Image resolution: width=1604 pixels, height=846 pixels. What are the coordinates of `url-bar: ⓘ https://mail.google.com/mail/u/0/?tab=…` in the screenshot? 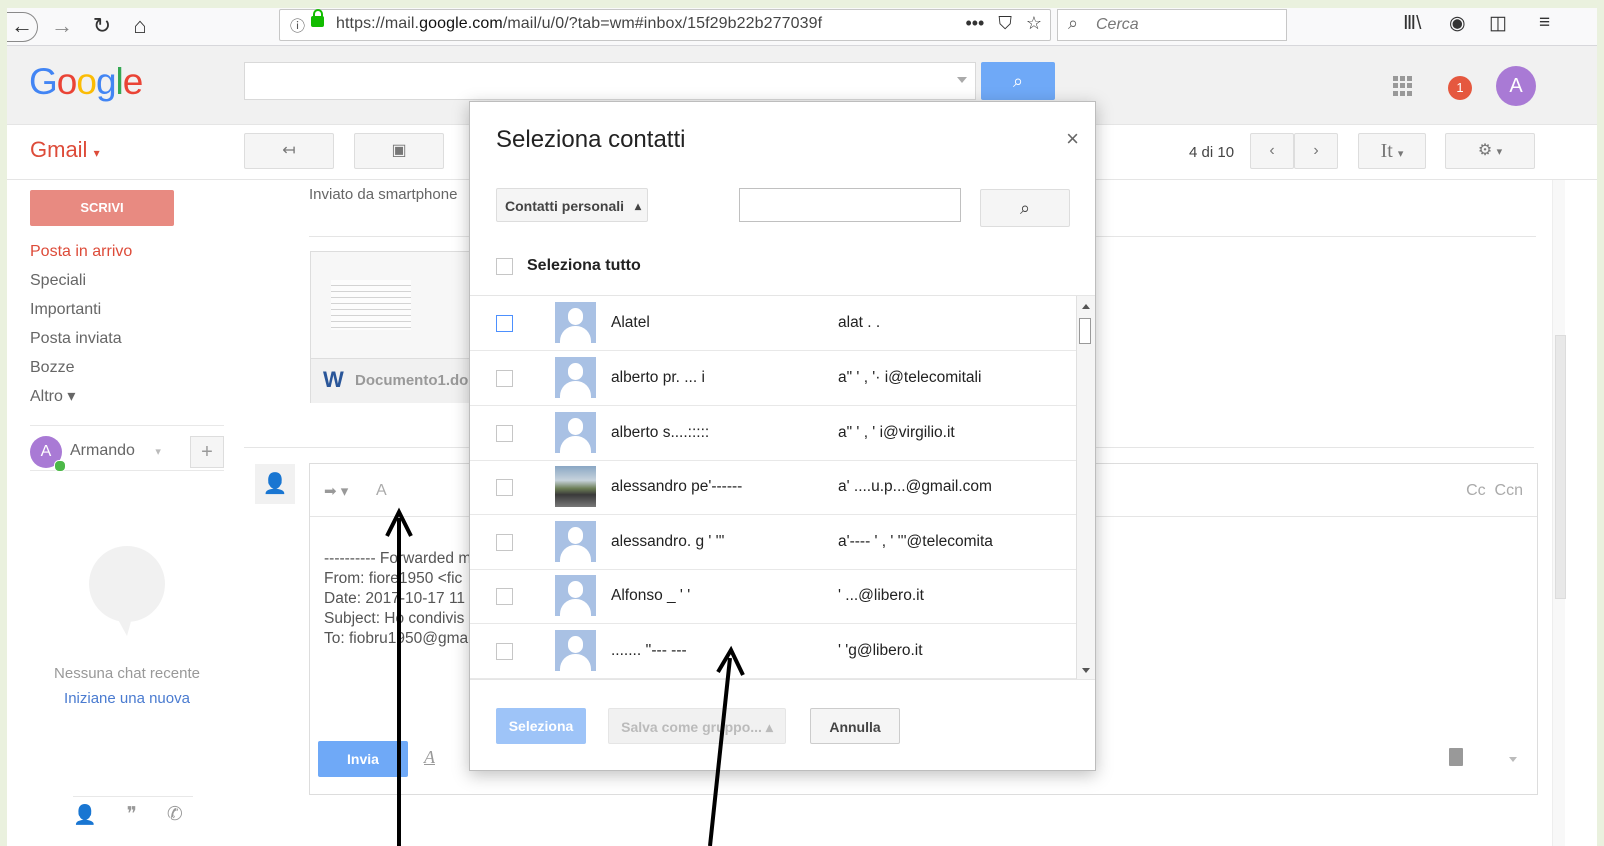 It's located at (665, 25).